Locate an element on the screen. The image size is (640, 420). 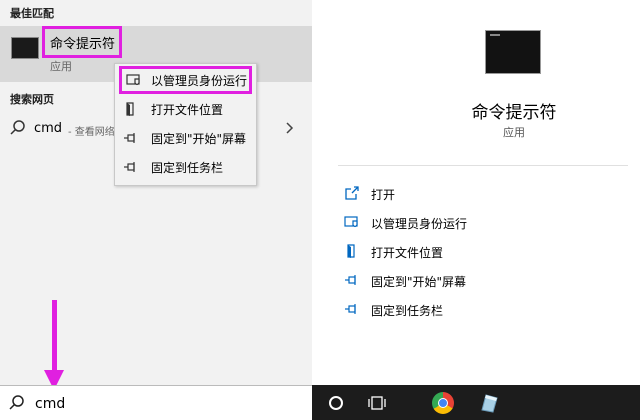
context-menu-item-open-file-location: 打开文件位置 is located at coordinates (186, 109).